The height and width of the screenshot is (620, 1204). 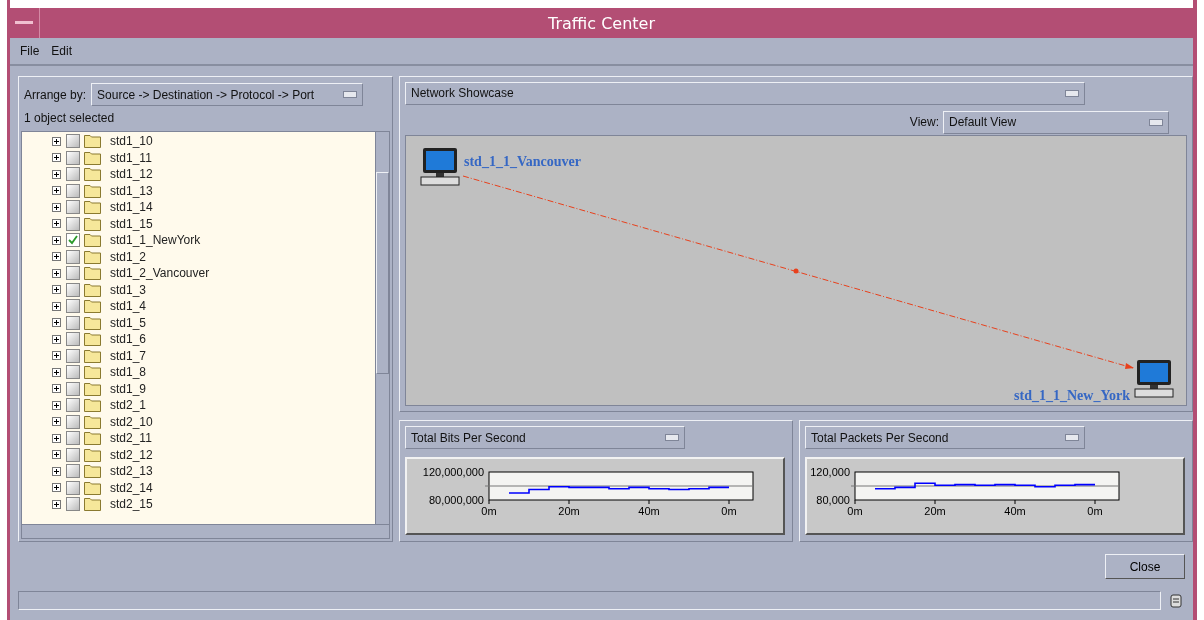 What do you see at coordinates (131, 223) in the screenshot?
I see `tree-item: std1_15` at bounding box center [131, 223].